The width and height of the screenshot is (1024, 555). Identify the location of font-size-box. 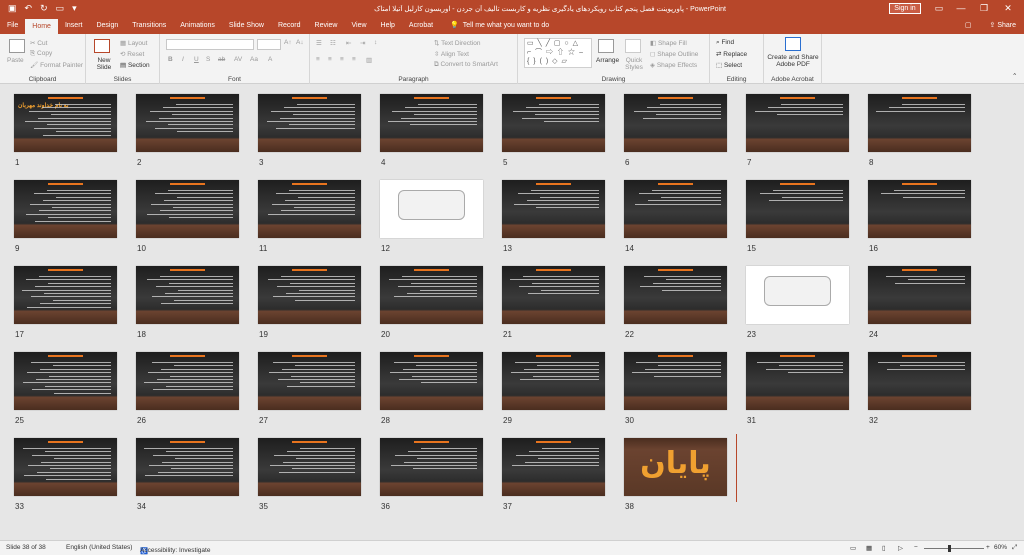
(269, 44).